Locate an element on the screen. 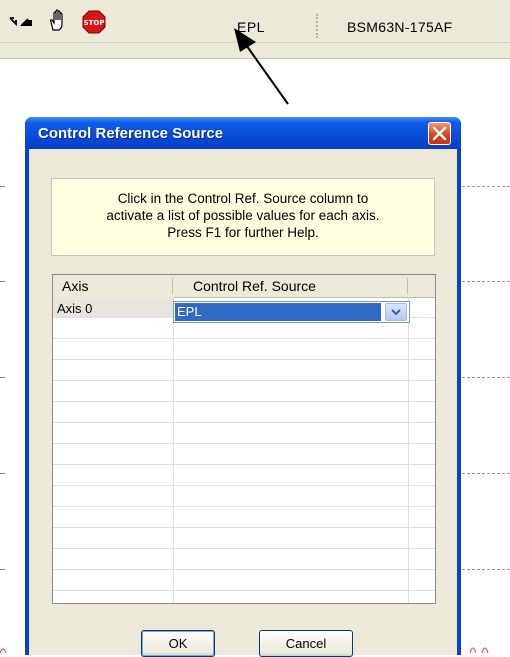  control-ref-source-dropdown: EPL is located at coordinates (291, 312).